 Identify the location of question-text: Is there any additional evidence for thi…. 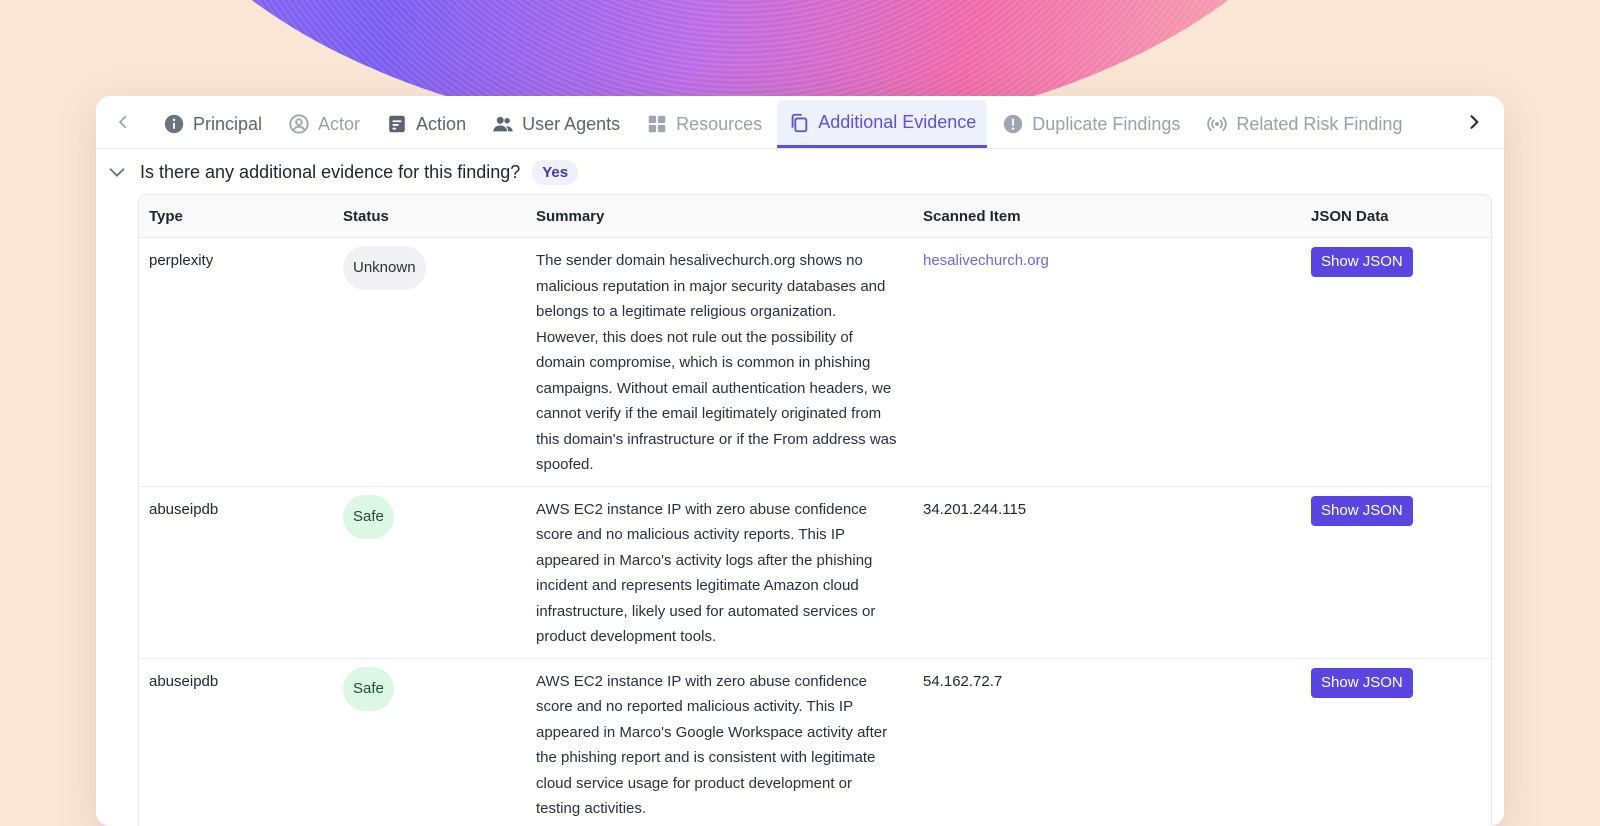
(330, 171).